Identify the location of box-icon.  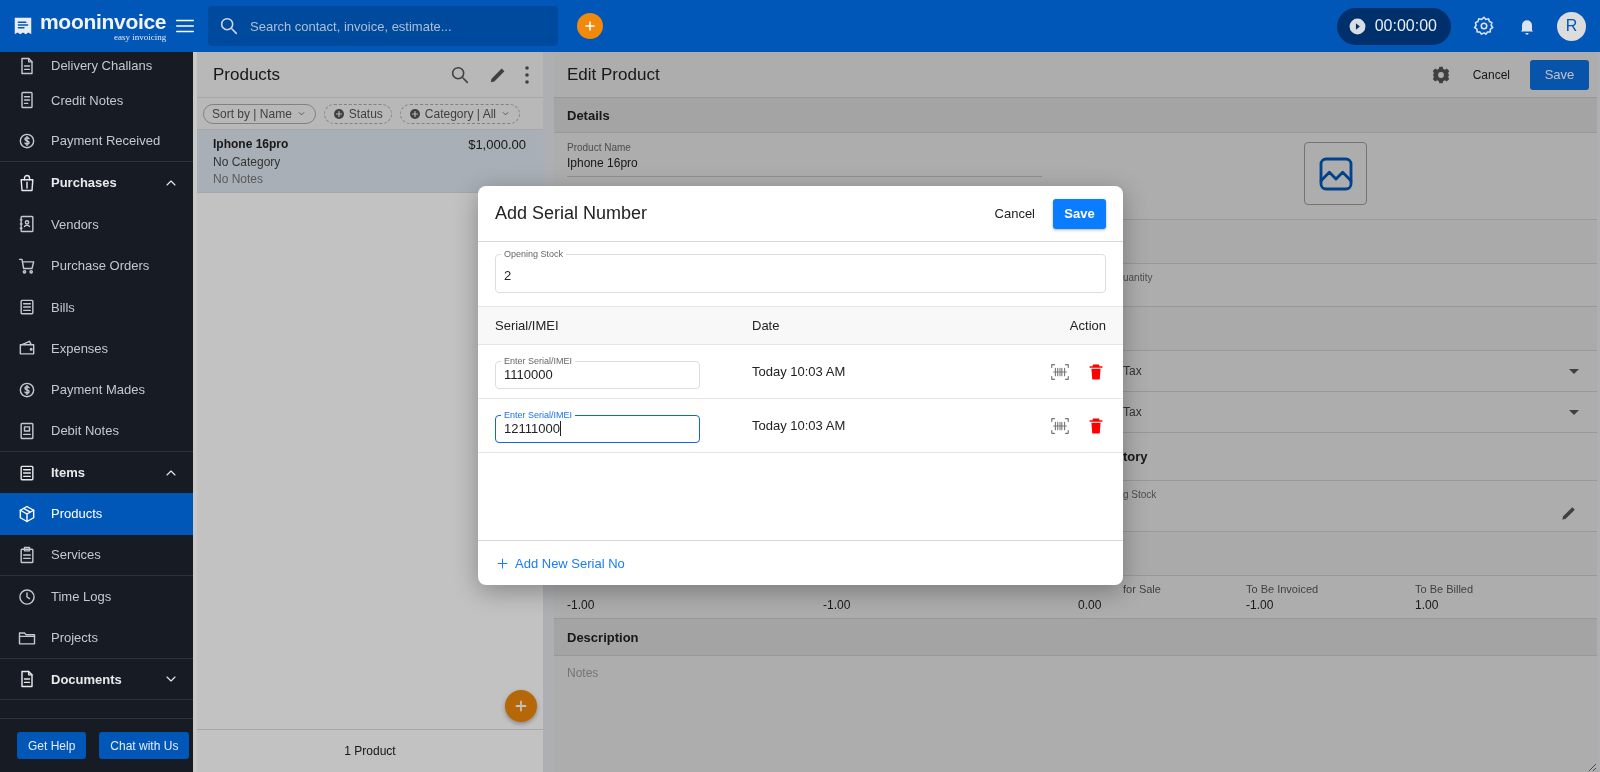
(27, 514).